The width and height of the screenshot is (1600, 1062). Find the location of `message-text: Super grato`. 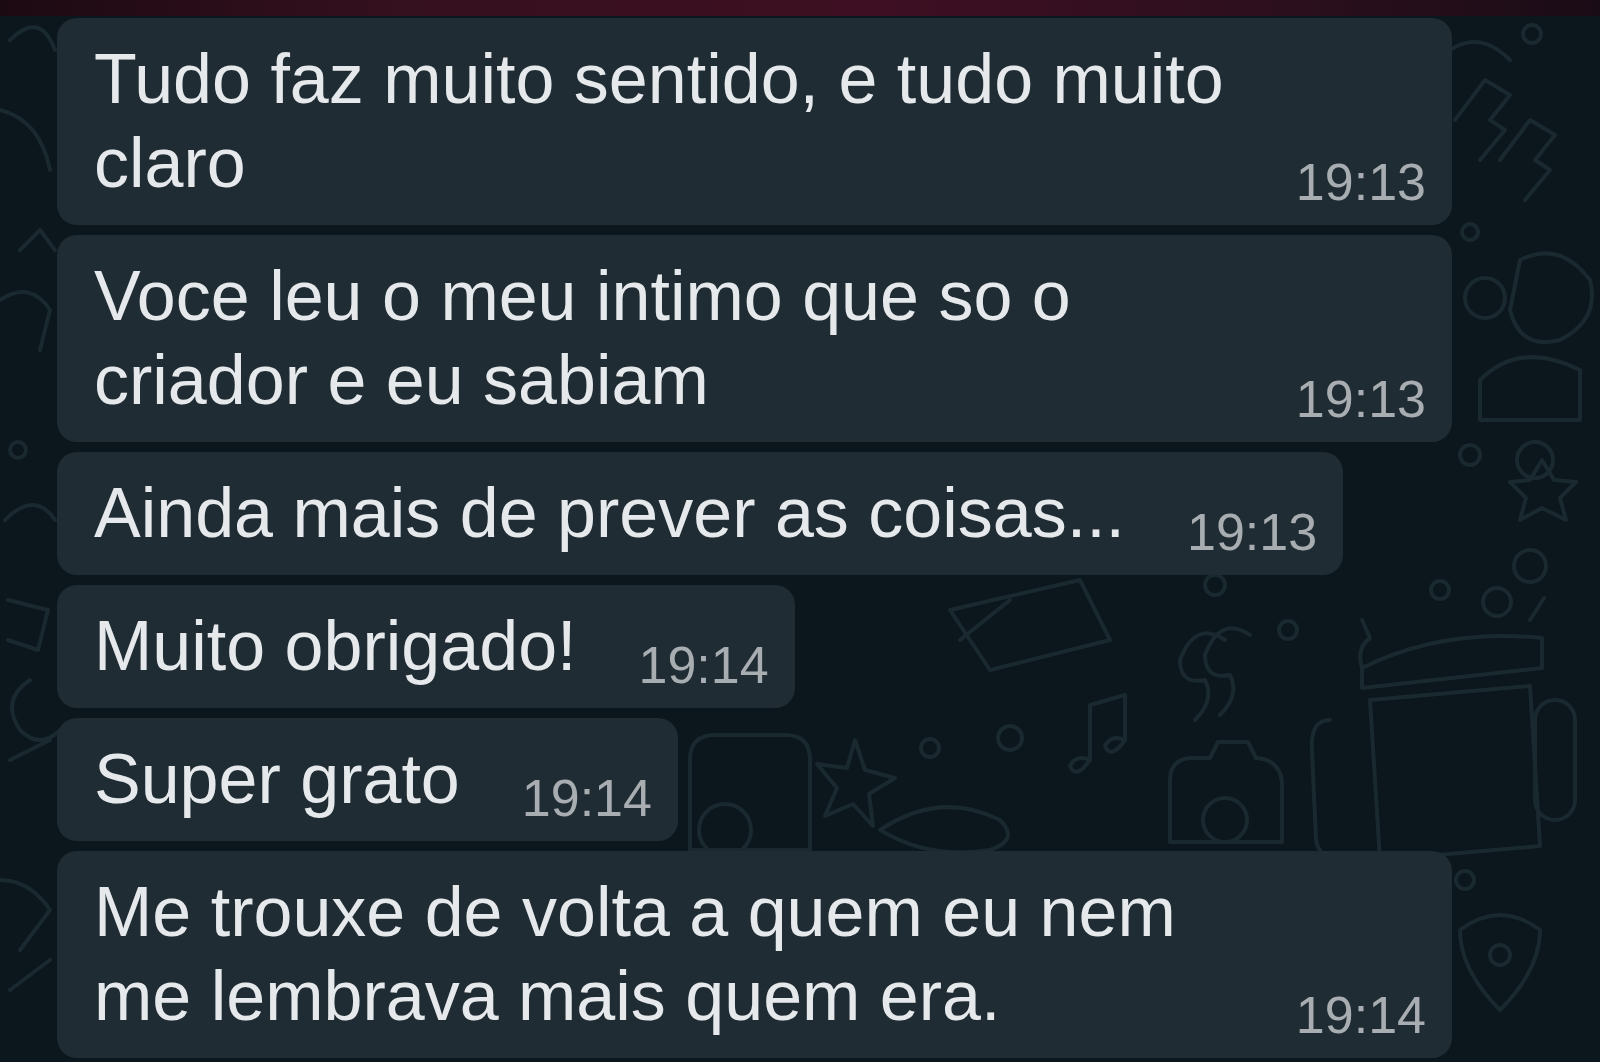

message-text: Super grato is located at coordinates (277, 779).